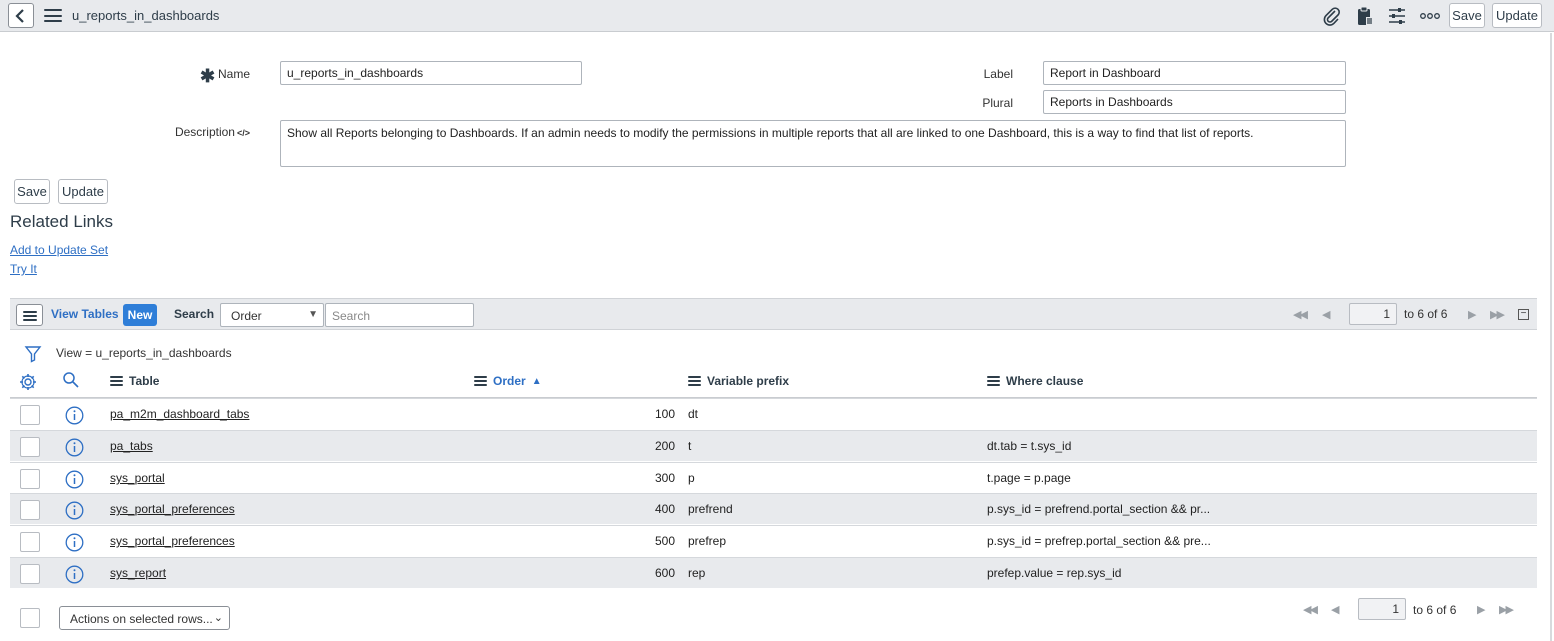 Image resolution: width=1554 pixels, height=641 pixels. I want to click on search-field-select: Order ▼, so click(272, 315).